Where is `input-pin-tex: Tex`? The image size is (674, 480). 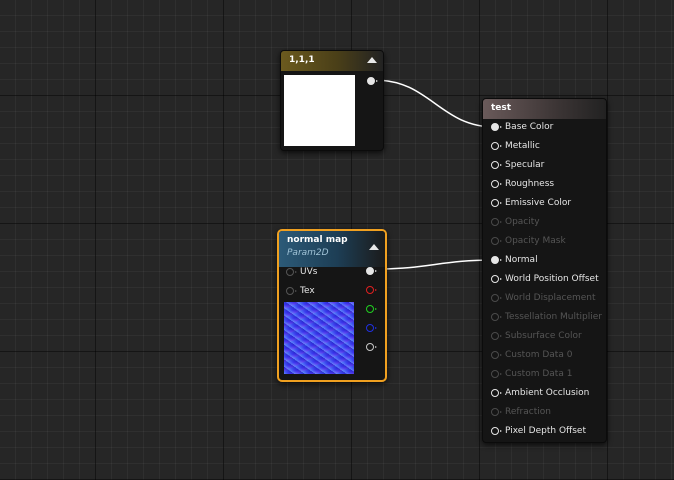 input-pin-tex: Tex is located at coordinates (300, 291).